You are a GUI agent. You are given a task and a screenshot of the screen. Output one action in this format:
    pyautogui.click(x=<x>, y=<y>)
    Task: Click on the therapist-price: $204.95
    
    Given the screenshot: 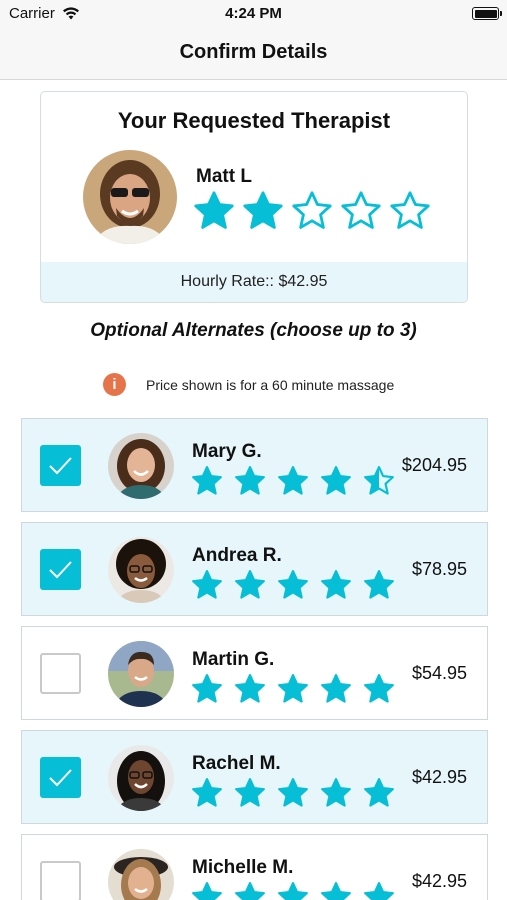 What is the action you would take?
    pyautogui.click(x=434, y=465)
    